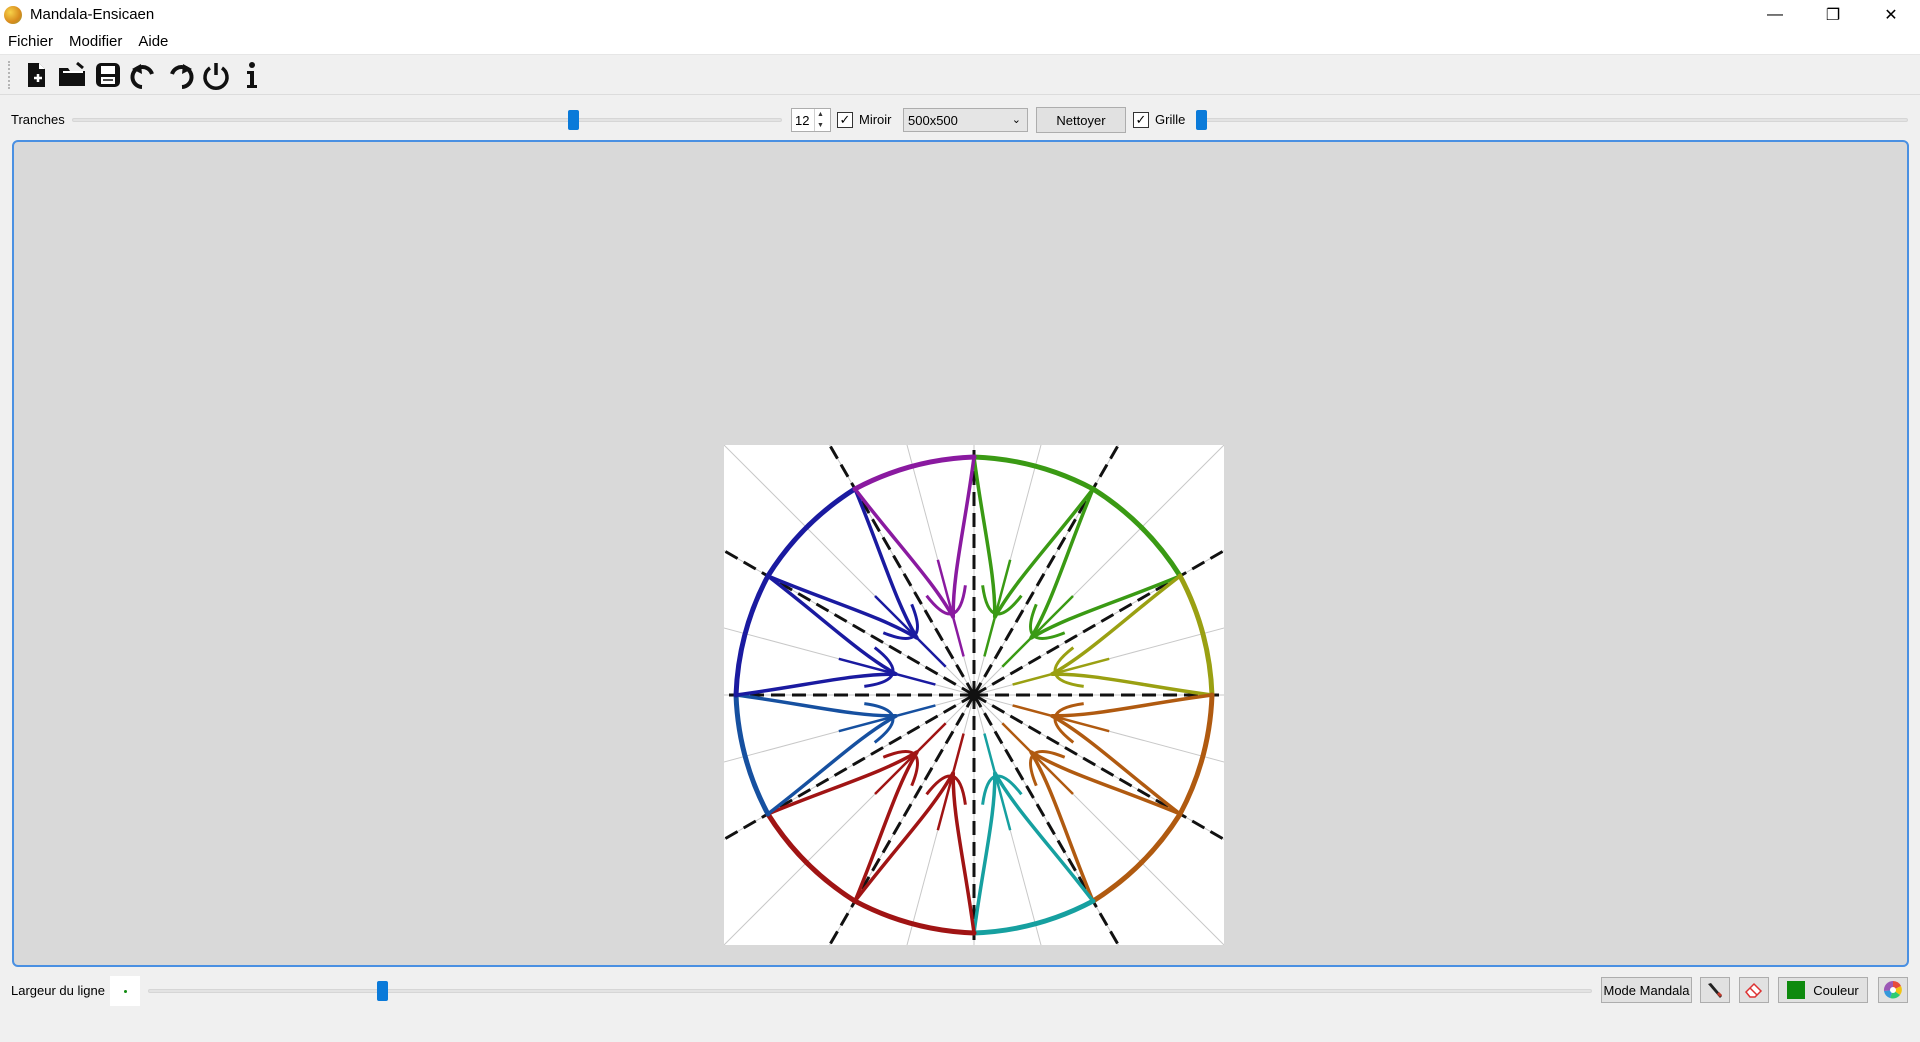  What do you see at coordinates (13, 14) in the screenshot?
I see `app-logo-icon` at bounding box center [13, 14].